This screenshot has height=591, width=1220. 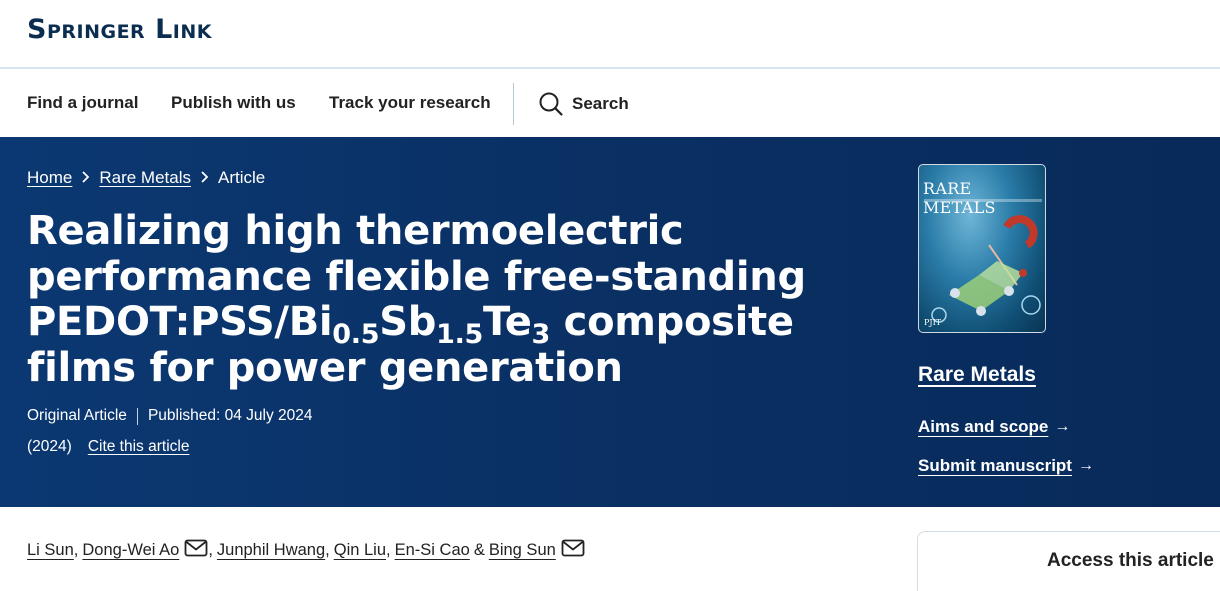 What do you see at coordinates (139, 447) in the screenshot?
I see `cite-this-article-link: Cite this article` at bounding box center [139, 447].